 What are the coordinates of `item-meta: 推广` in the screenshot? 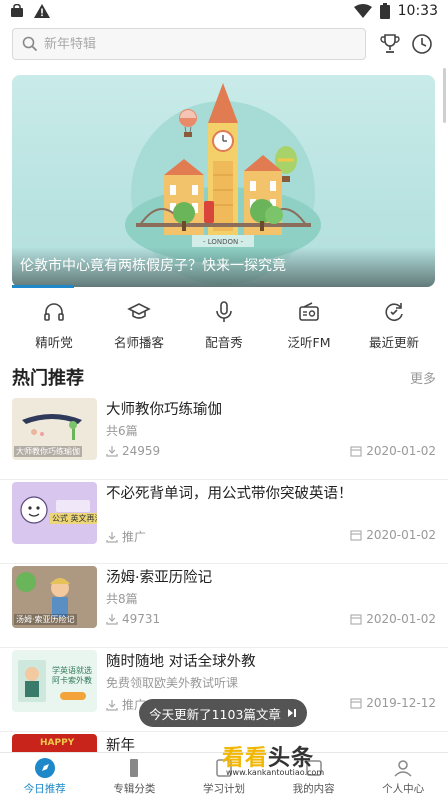 It's located at (126, 536).